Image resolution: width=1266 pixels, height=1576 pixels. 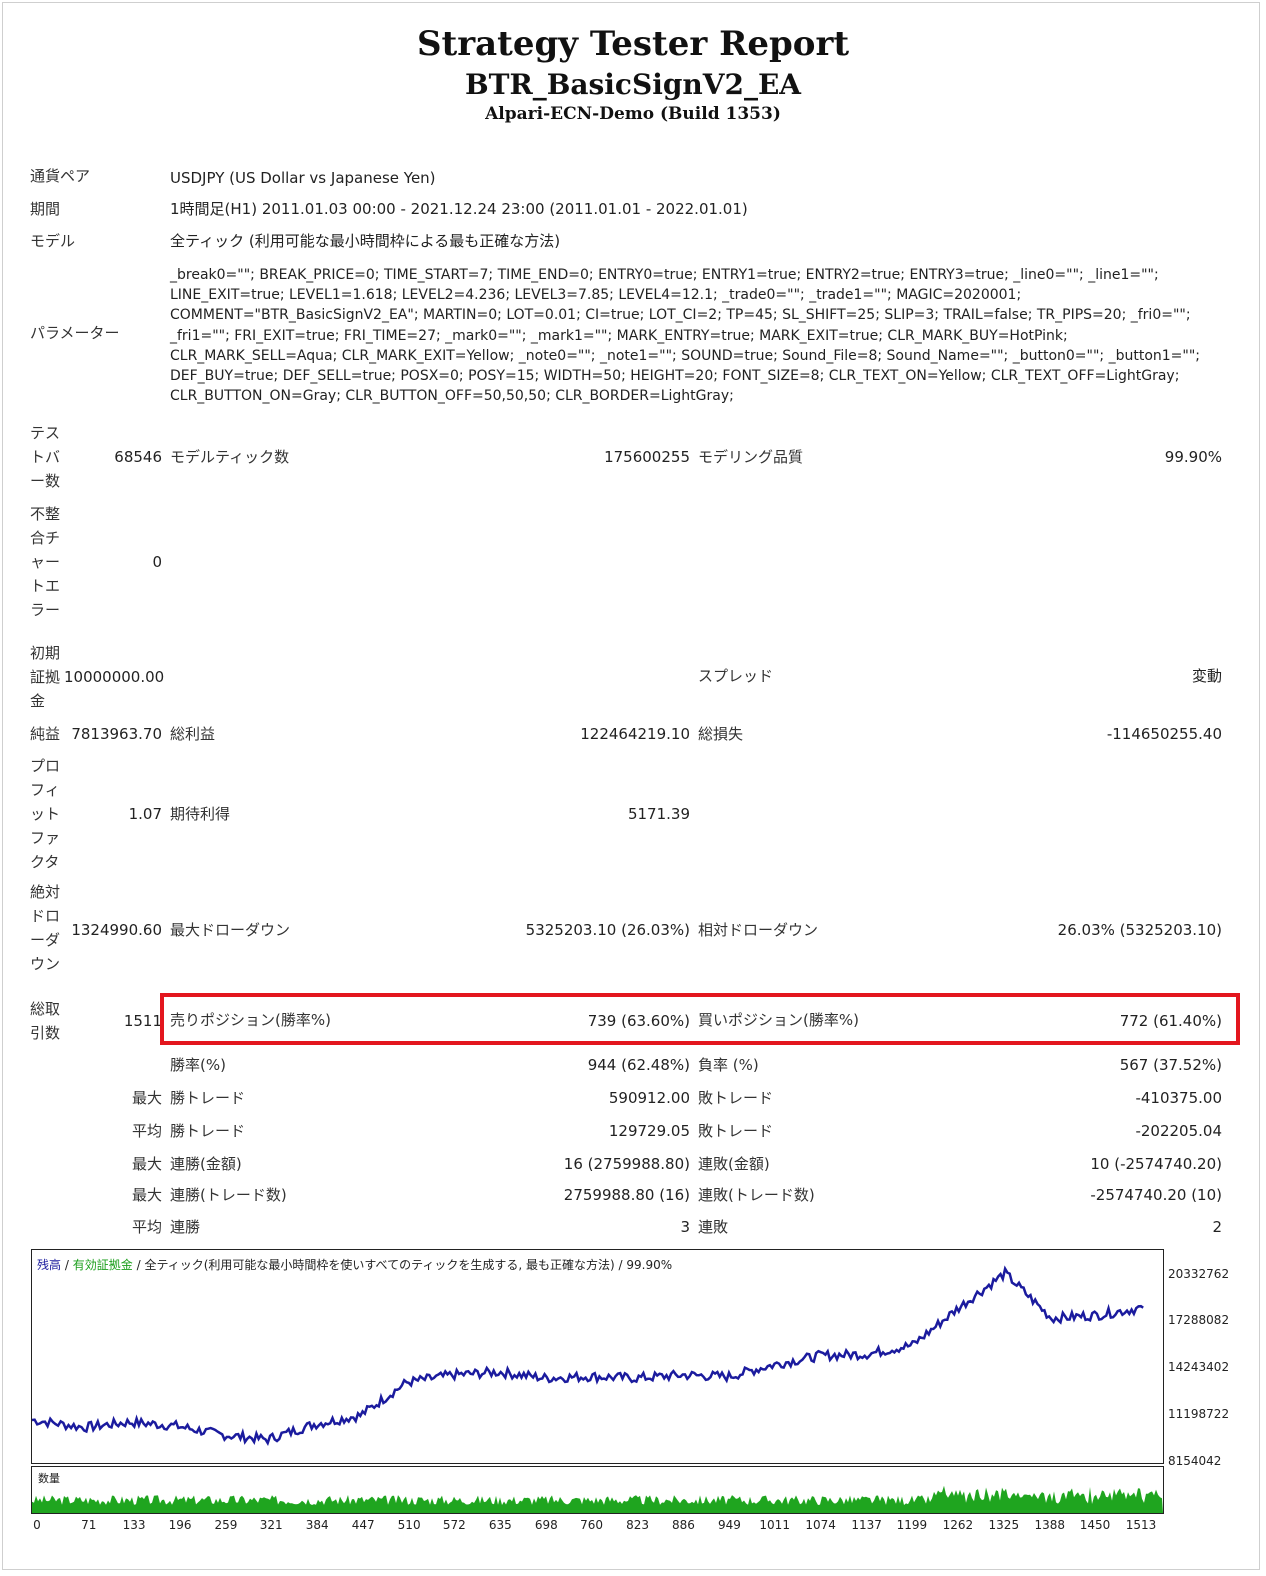 What do you see at coordinates (633, 84) in the screenshot?
I see `ea-name: BTR_BasicSignV2_EA` at bounding box center [633, 84].